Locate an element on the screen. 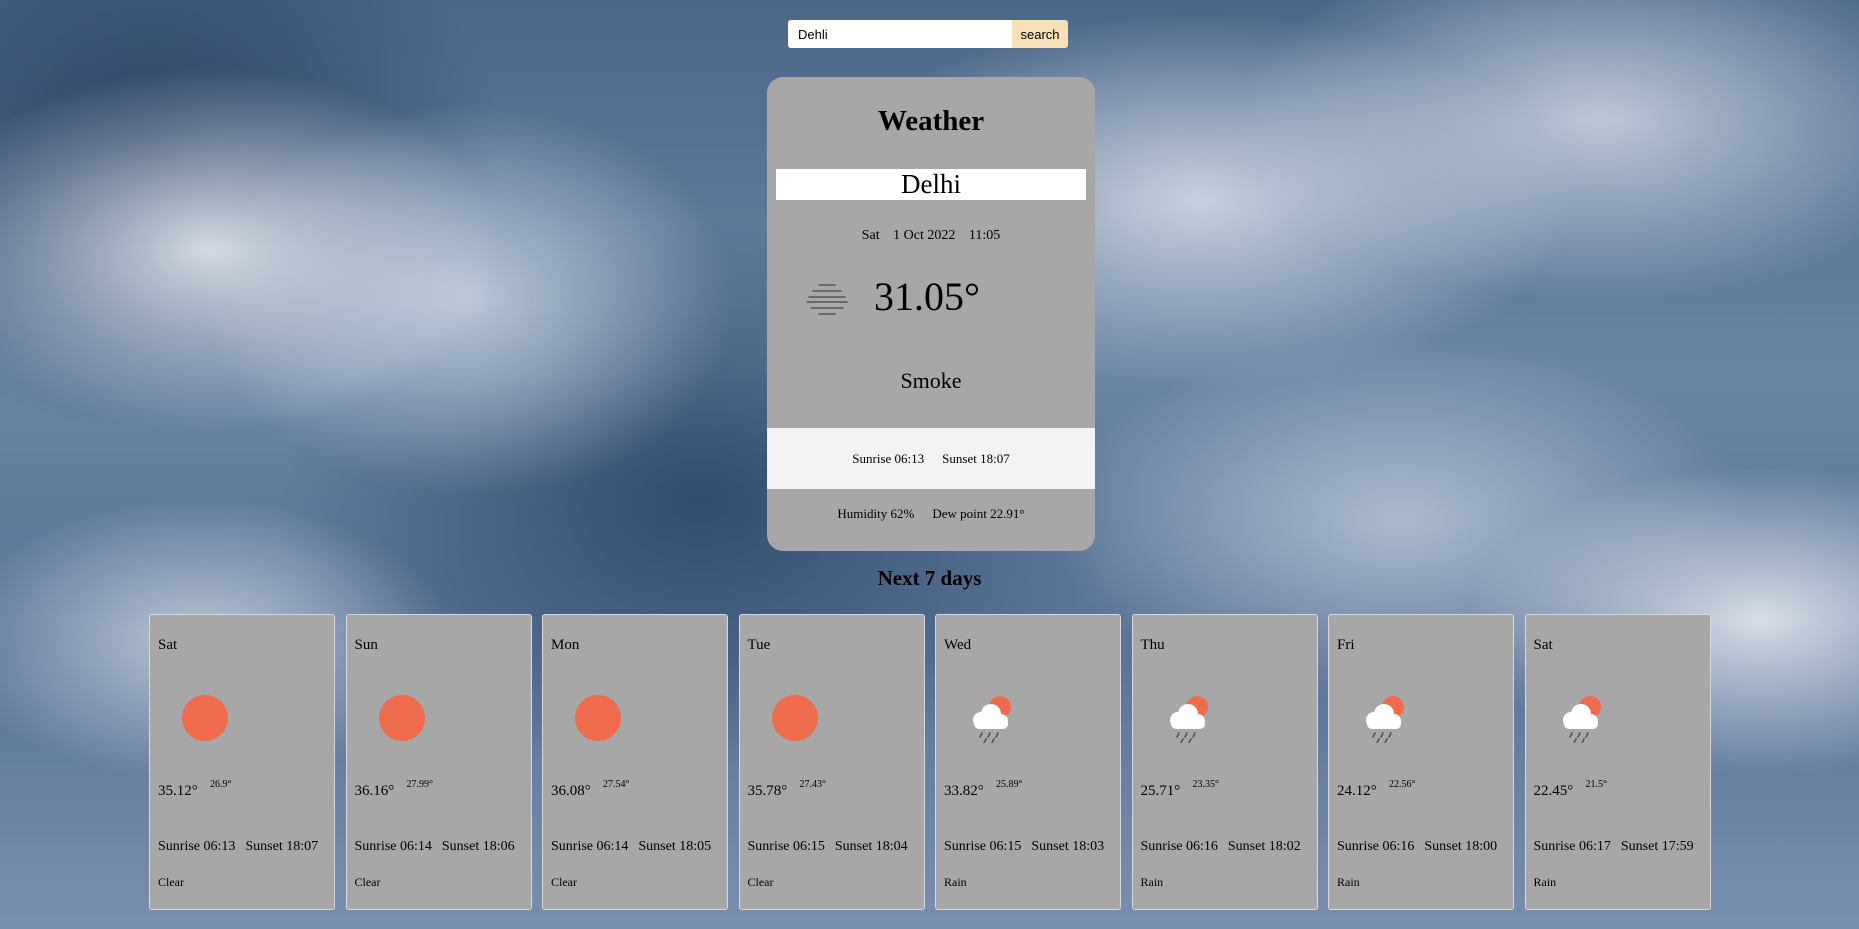 Image resolution: width=1859 pixels, height=929 pixels. current-day: Sat is located at coordinates (870, 235).